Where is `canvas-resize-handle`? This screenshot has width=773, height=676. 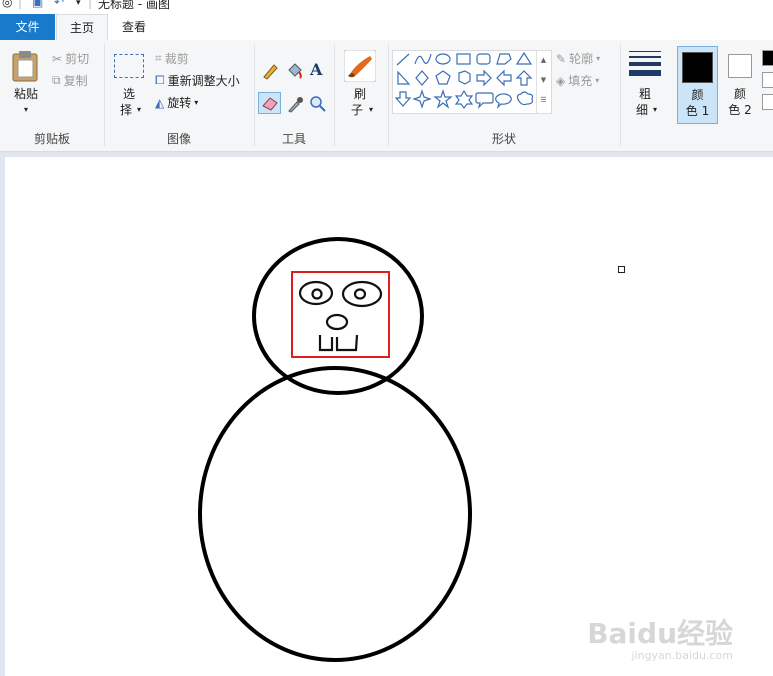 canvas-resize-handle is located at coordinates (621, 269).